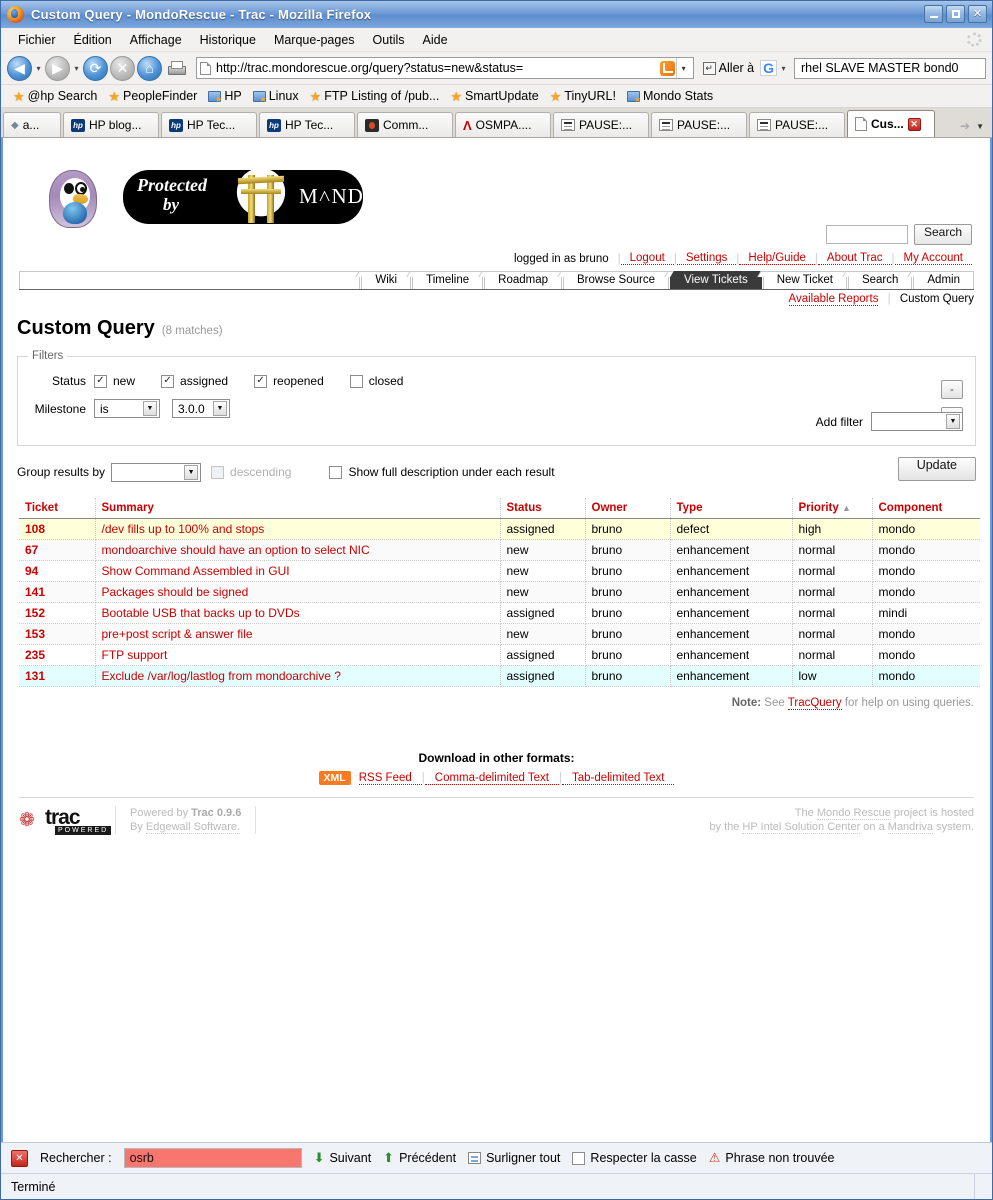  Describe the element at coordinates (389, 40) in the screenshot. I see `menu-outils: Outils` at that location.